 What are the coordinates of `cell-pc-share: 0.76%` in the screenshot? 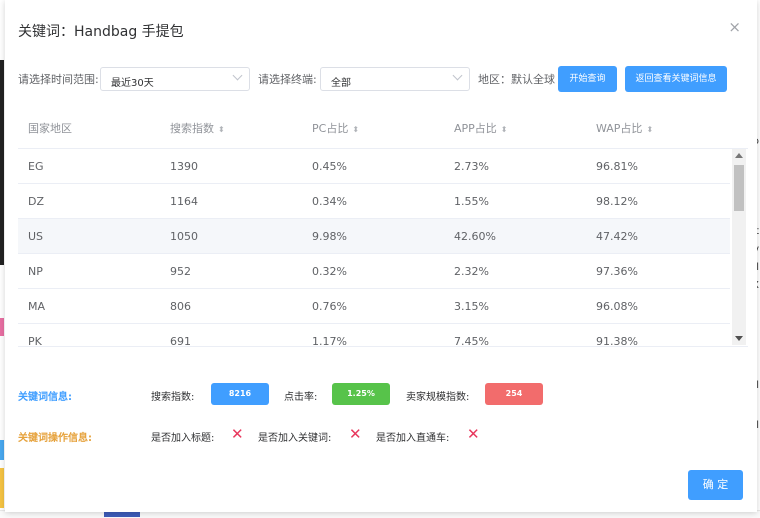 It's located at (329, 306).